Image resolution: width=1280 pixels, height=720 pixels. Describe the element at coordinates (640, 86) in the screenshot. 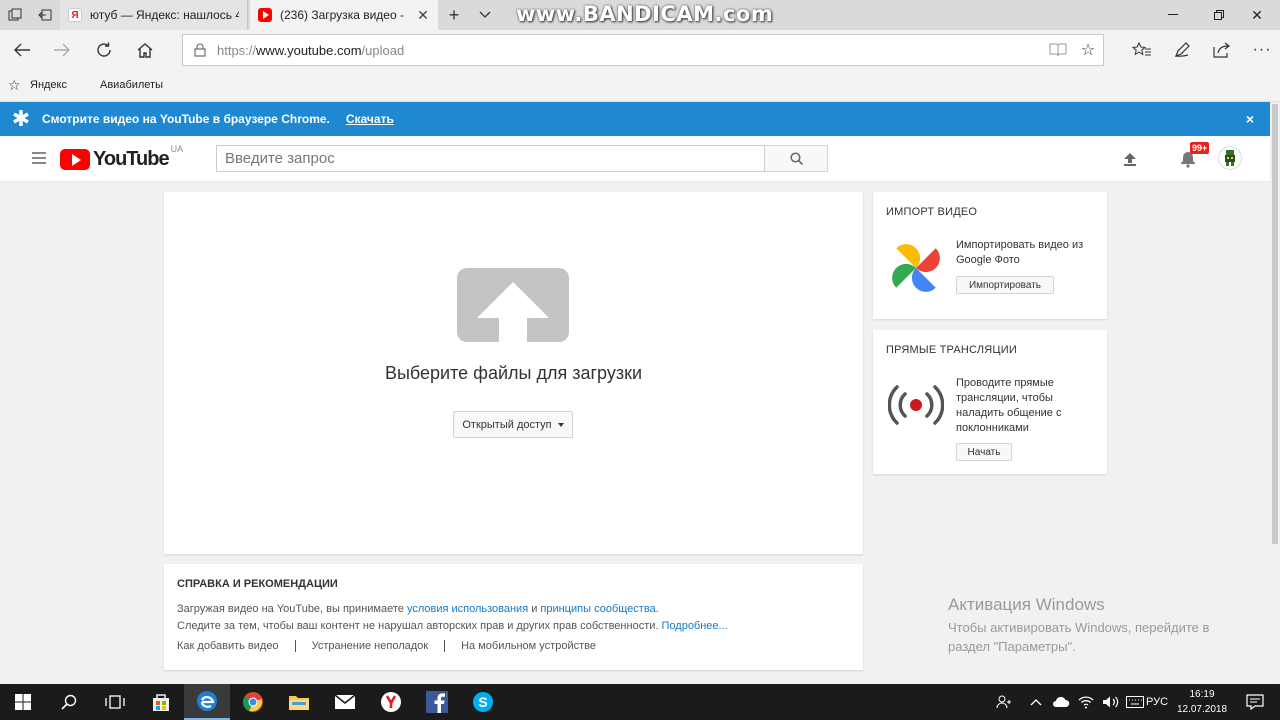

I see `favorites-bar: ☆ Яндекс Авиабилеты` at that location.